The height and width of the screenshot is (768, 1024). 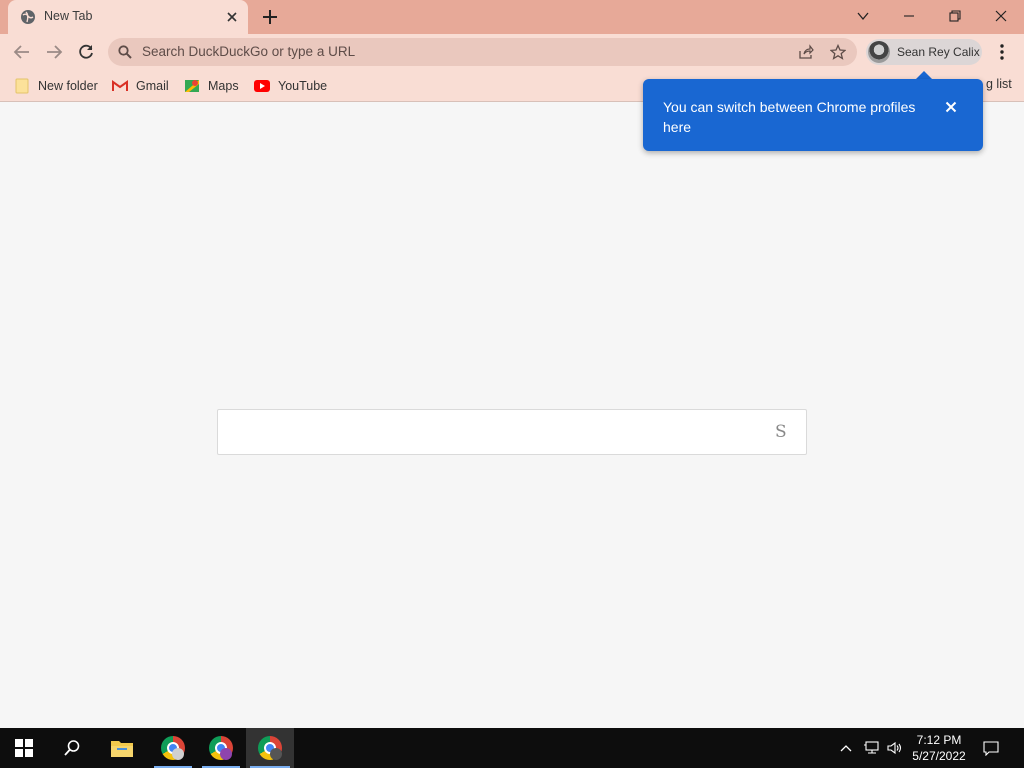 I want to click on bookmark-youtube: YouTube, so click(x=290, y=86).